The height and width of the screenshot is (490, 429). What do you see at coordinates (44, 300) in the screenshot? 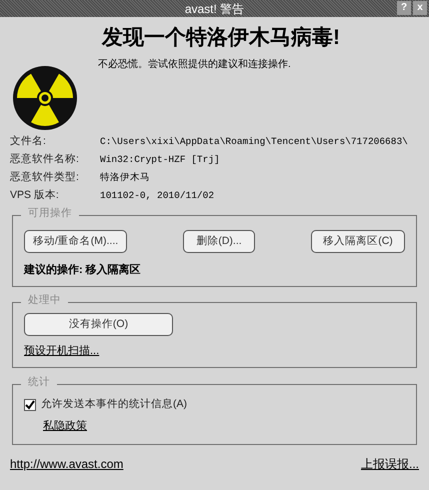
I see `group-title: 处理中` at bounding box center [44, 300].